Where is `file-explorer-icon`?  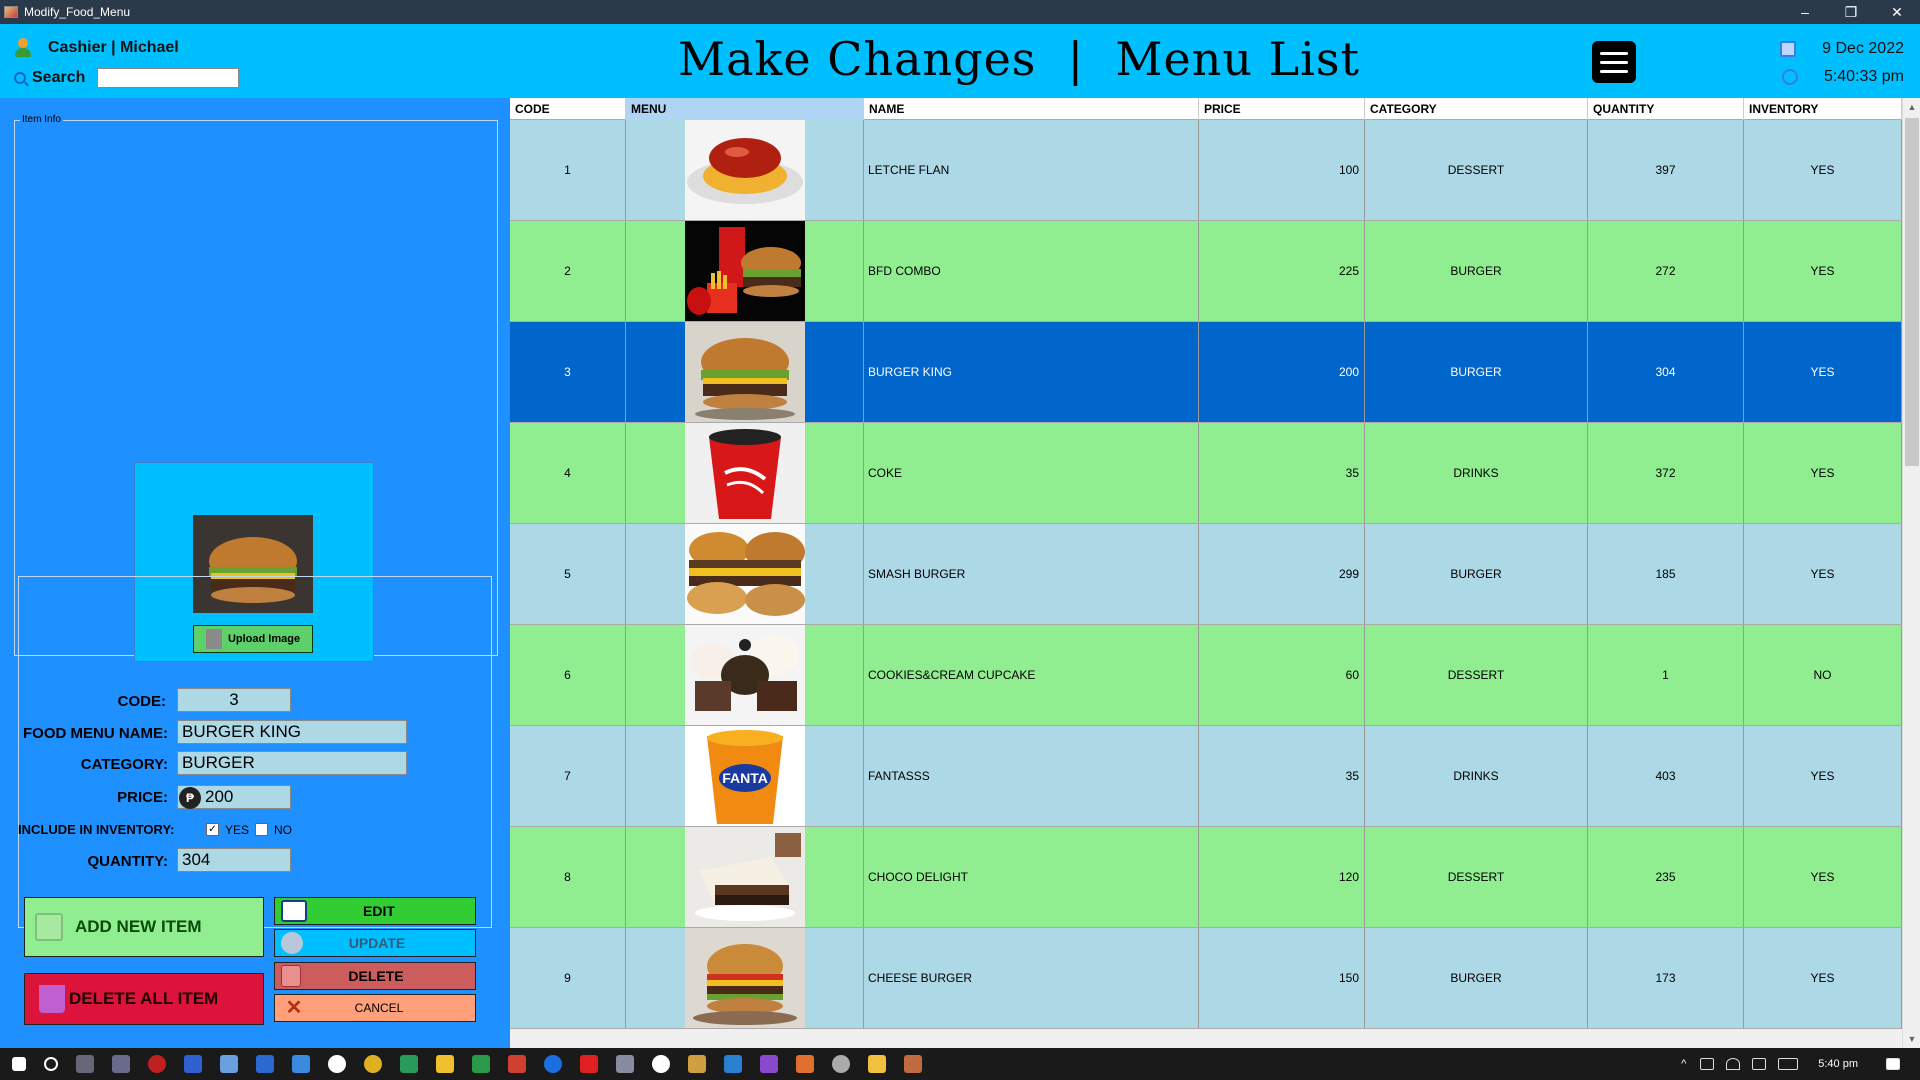 file-explorer-icon is located at coordinates (877, 1064).